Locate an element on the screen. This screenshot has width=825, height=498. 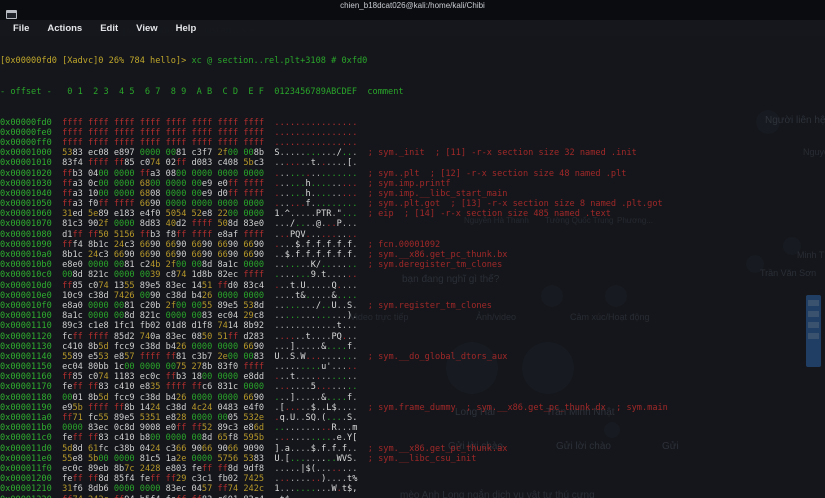
r2-command: xc @ section..rel.plt+3108 # 0xfd0 is located at coordinates (279, 61).